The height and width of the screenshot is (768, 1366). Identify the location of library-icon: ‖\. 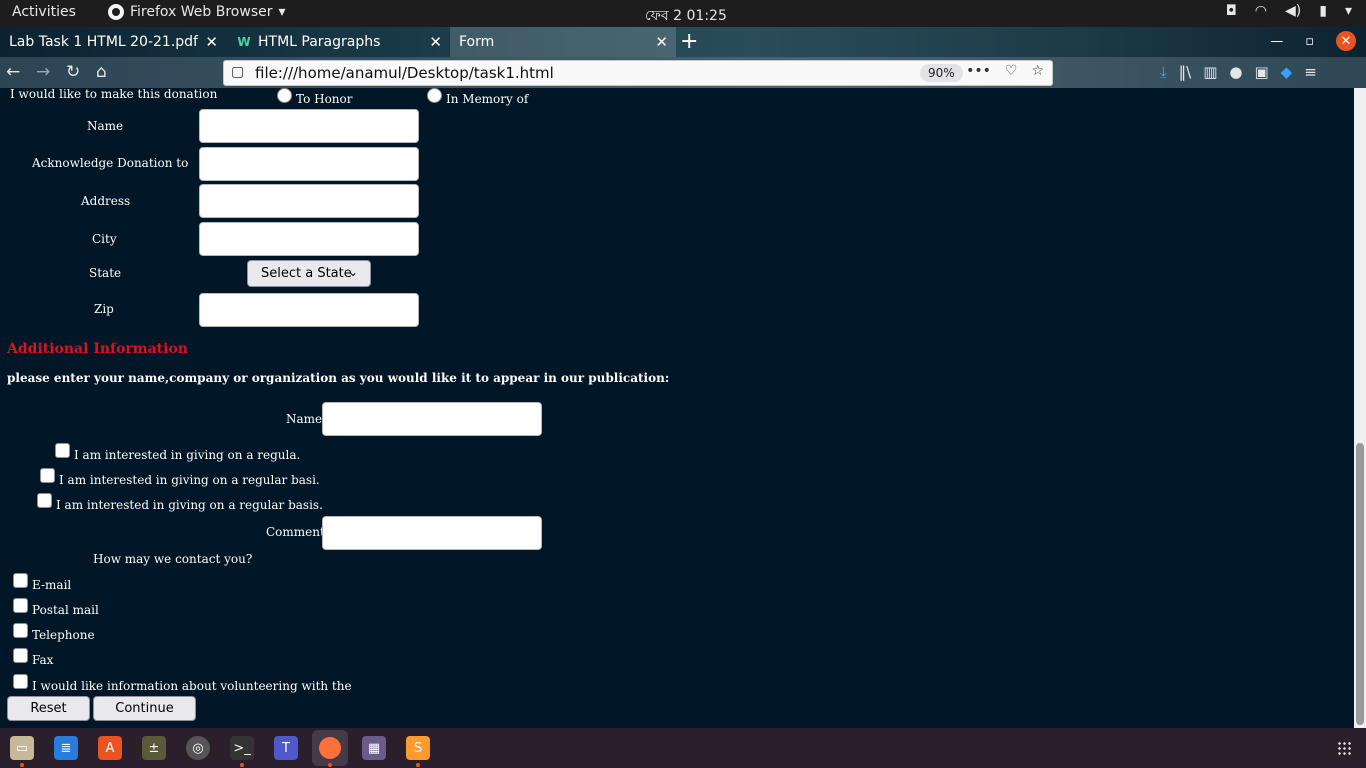
(1185, 72).